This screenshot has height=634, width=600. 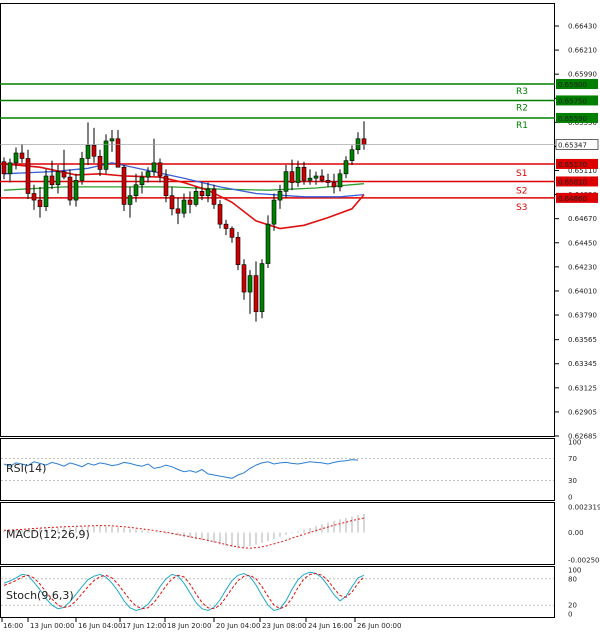 I want to click on stoch-tick-label: 80, so click(x=572, y=579).